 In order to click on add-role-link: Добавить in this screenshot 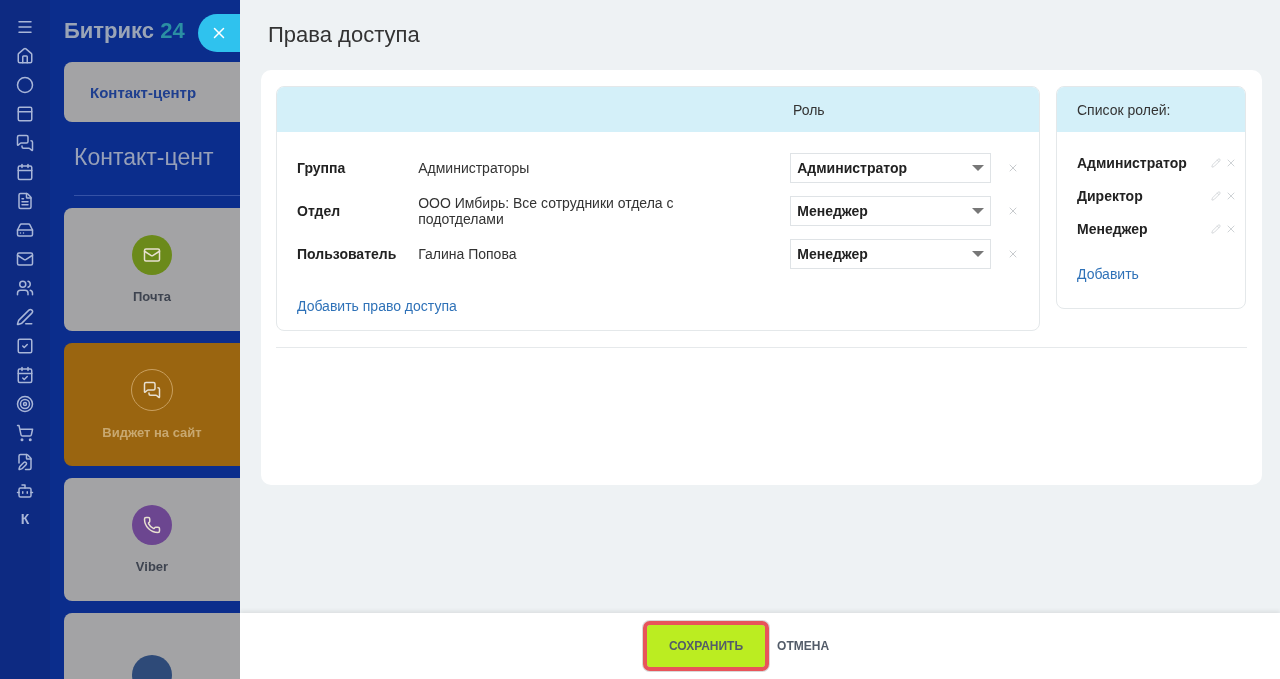, I will do `click(1108, 274)`.